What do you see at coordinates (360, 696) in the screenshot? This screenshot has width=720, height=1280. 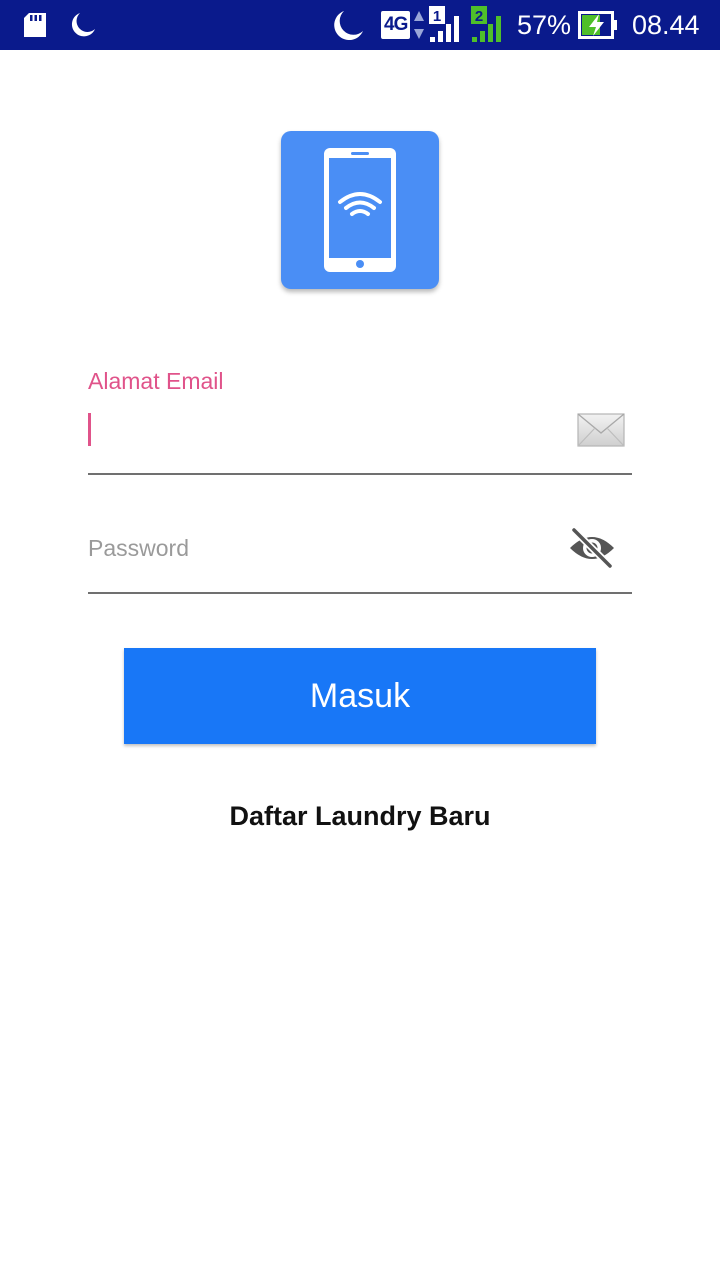 I see `login-button: Masuk` at bounding box center [360, 696].